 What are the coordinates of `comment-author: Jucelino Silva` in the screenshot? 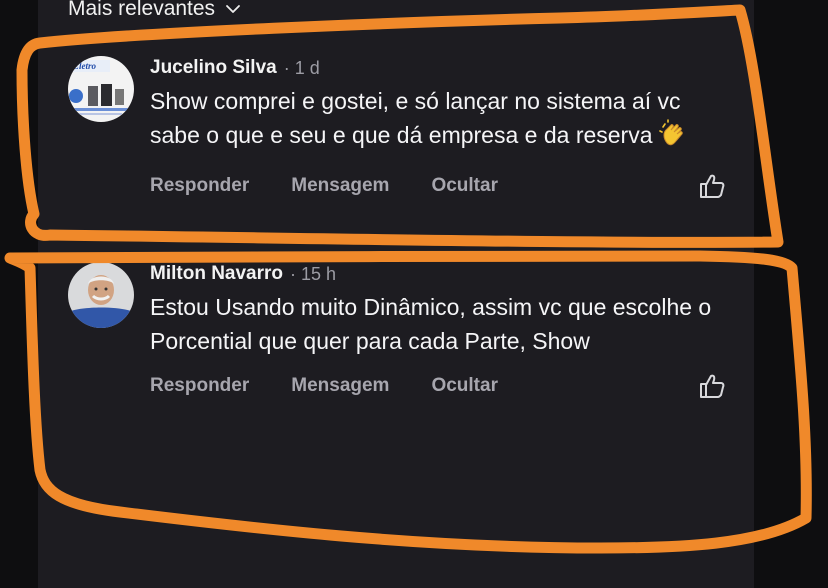 It's located at (213, 68).